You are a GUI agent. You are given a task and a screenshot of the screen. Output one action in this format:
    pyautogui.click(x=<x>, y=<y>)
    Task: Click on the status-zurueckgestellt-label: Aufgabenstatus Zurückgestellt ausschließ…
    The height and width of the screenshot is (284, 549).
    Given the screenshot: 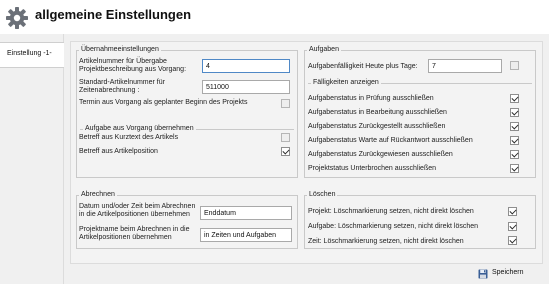 What is the action you would take?
    pyautogui.click(x=377, y=126)
    